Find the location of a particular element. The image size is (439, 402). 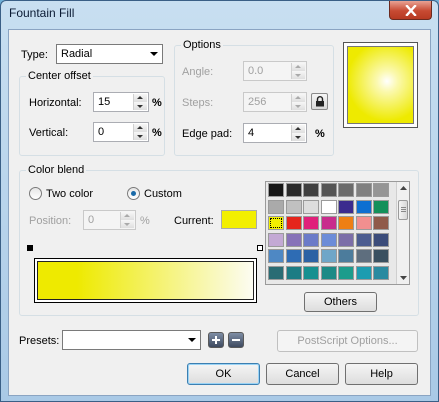

palette-grid is located at coordinates (330, 233).